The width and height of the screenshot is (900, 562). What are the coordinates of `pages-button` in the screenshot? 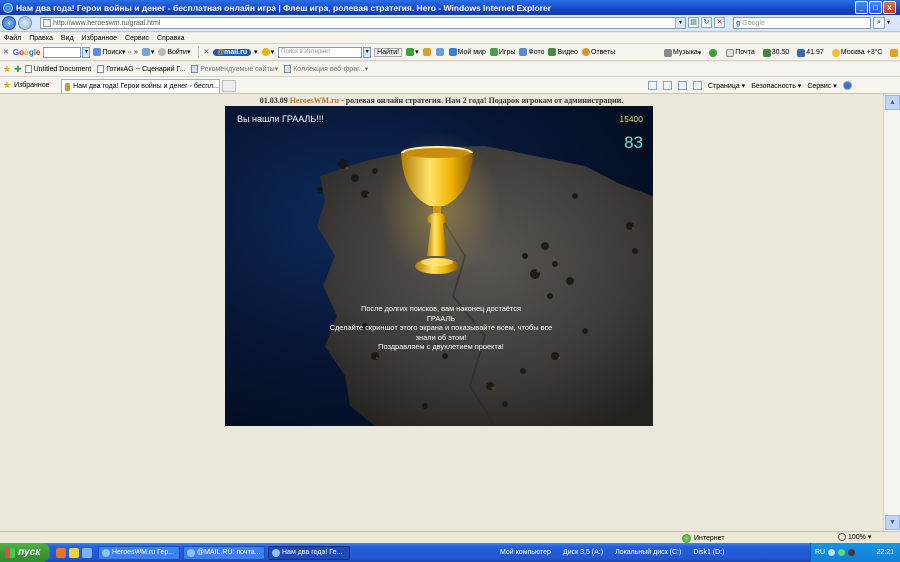 It's located at (440, 52).